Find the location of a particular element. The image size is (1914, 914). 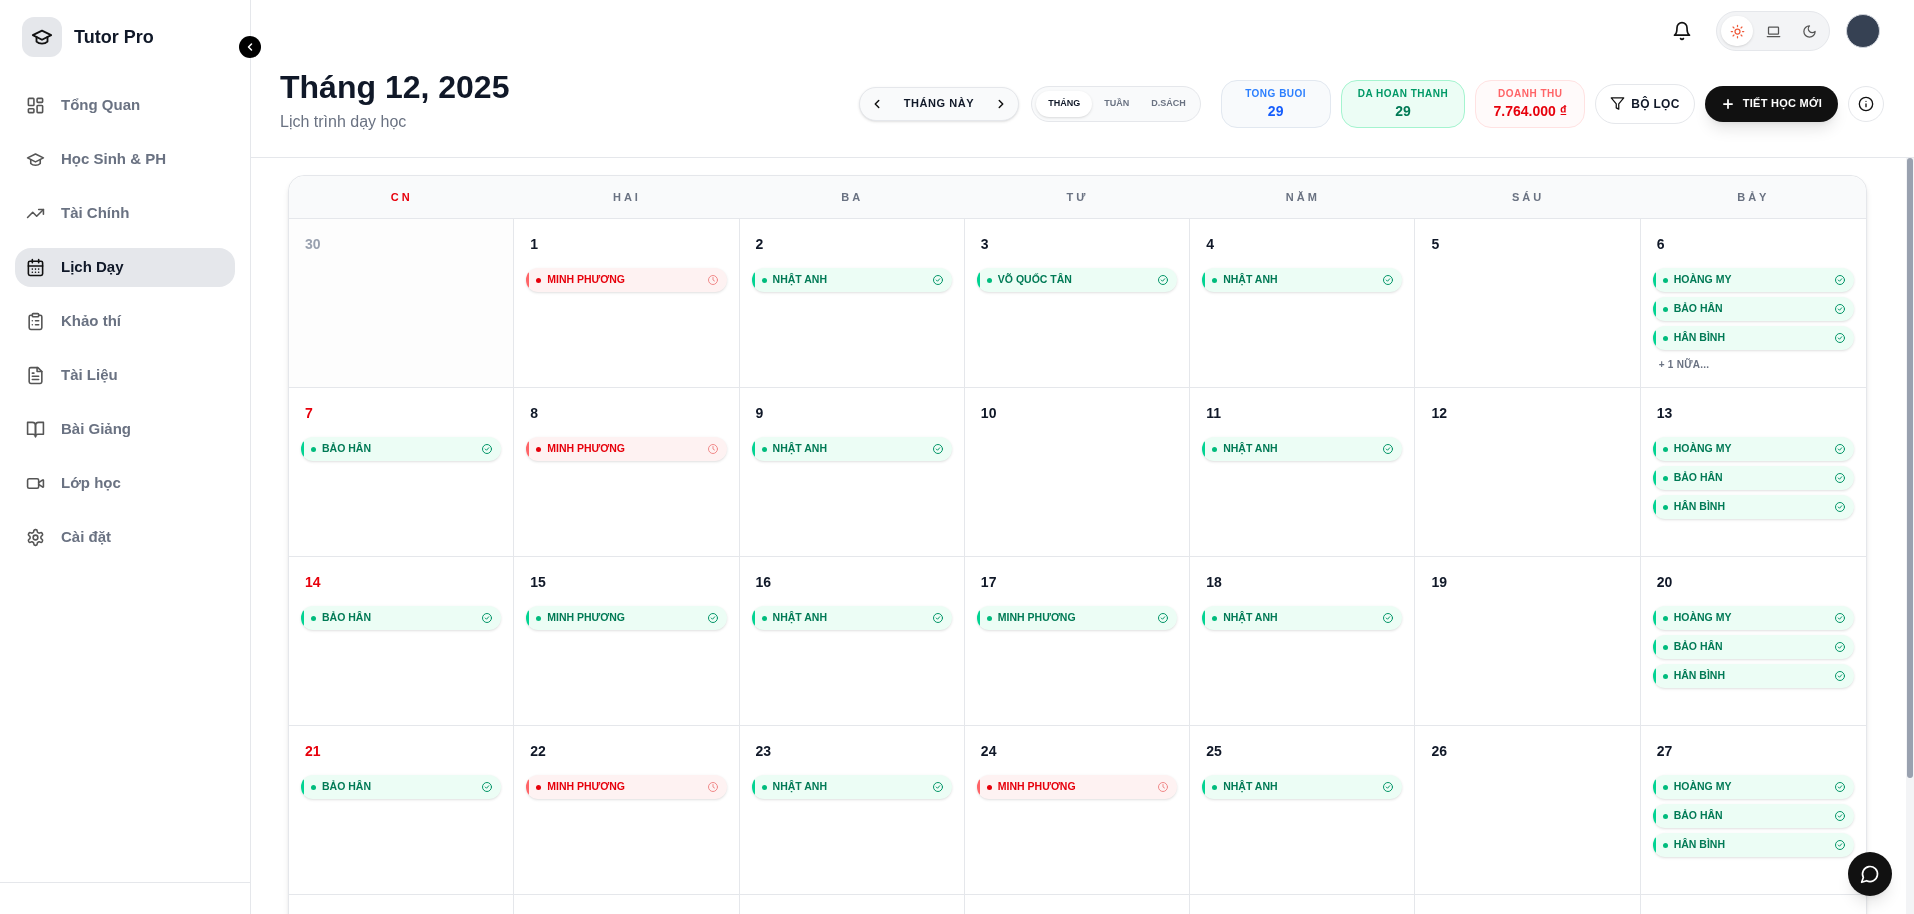

notification-bell-icon is located at coordinates (1682, 31).